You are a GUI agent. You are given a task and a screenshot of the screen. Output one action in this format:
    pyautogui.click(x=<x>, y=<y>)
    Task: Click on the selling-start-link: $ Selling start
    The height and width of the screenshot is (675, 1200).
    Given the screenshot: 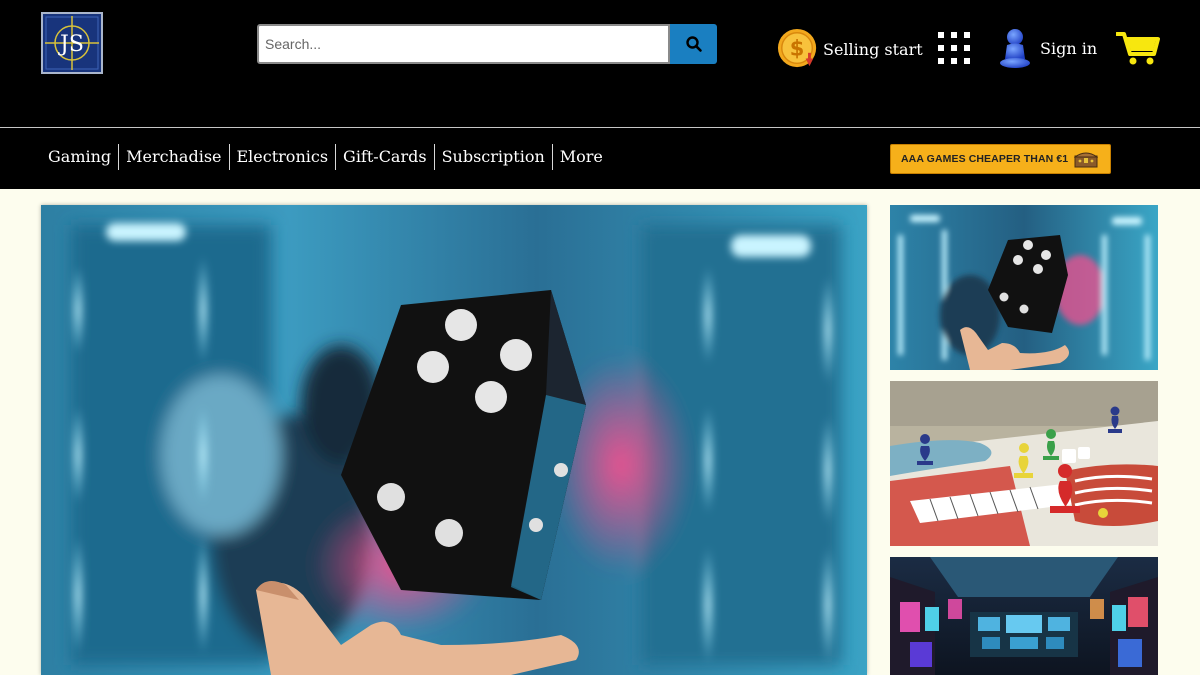 What is the action you would take?
    pyautogui.click(x=850, y=49)
    